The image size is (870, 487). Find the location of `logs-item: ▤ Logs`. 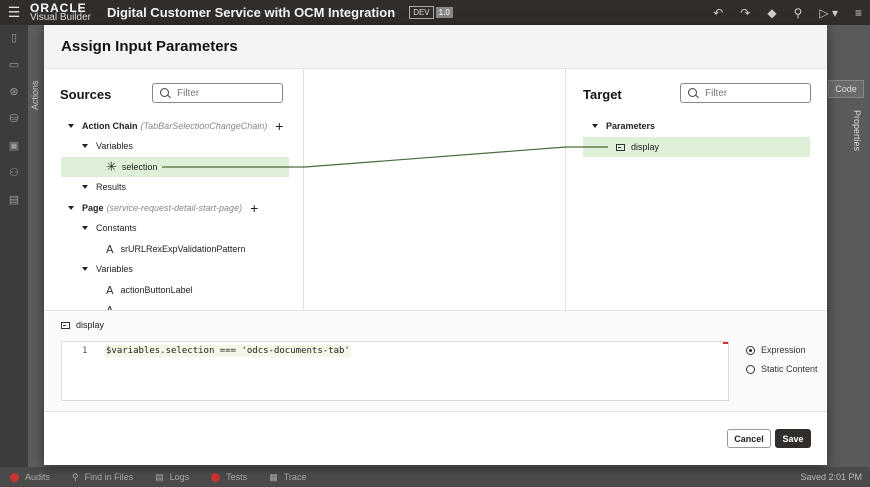

logs-item: ▤ Logs is located at coordinates (172, 477).